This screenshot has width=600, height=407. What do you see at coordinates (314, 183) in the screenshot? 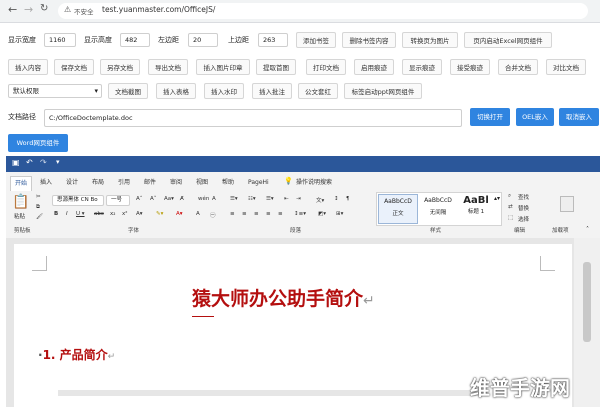
I see `tell-me-search: 操作说明搜索` at bounding box center [314, 183].